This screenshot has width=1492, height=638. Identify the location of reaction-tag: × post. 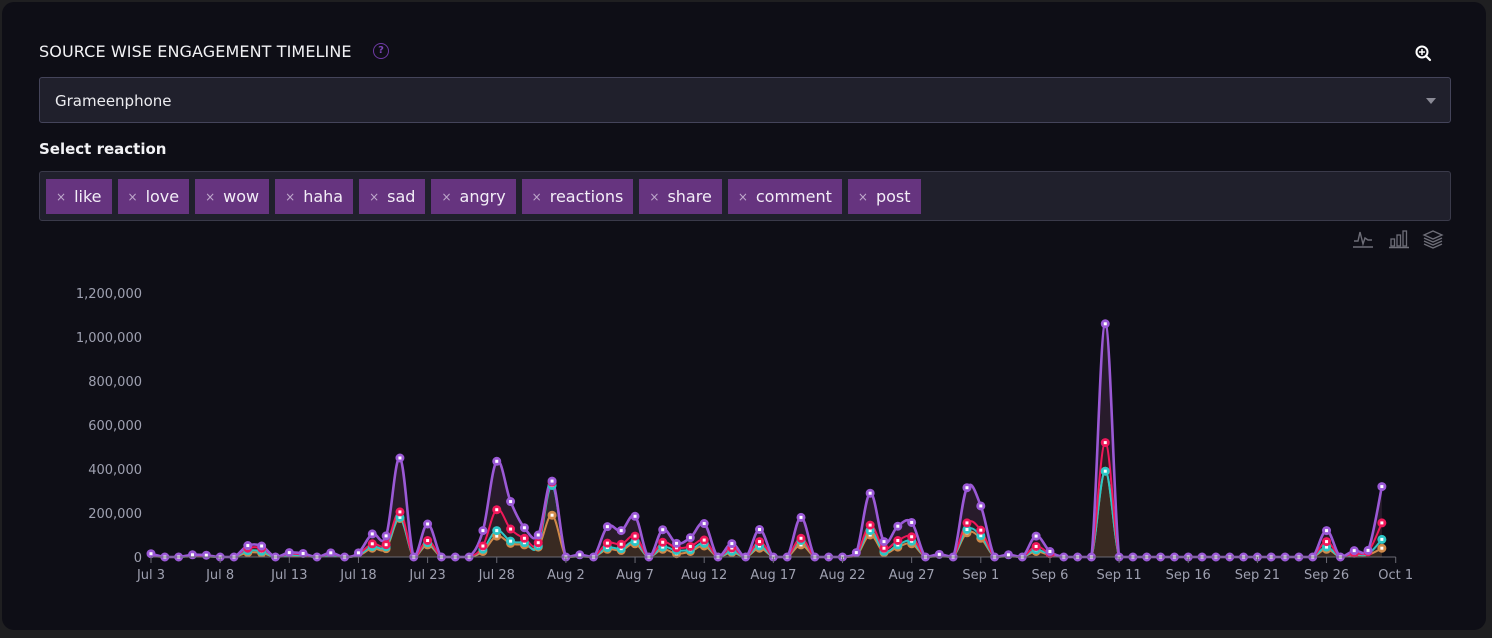
(884, 196).